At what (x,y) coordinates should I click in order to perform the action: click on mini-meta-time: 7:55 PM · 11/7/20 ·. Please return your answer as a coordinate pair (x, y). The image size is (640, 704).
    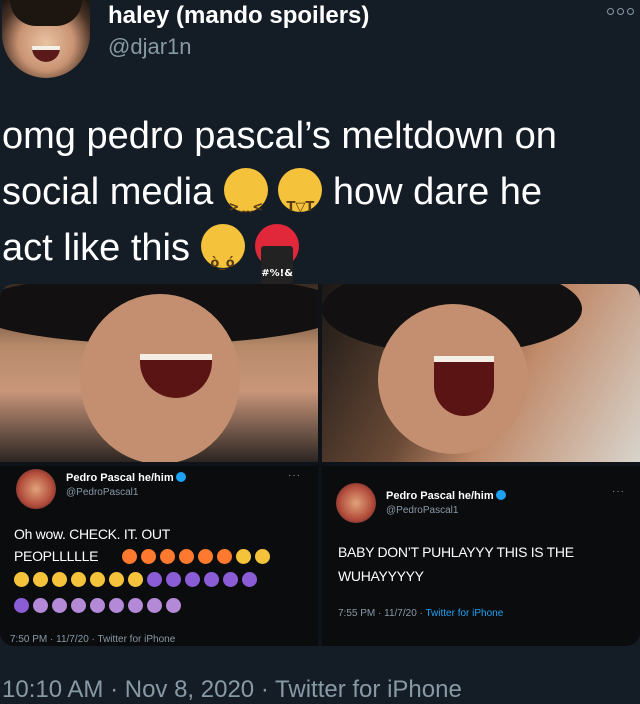
    Looking at the image, I should click on (382, 613).